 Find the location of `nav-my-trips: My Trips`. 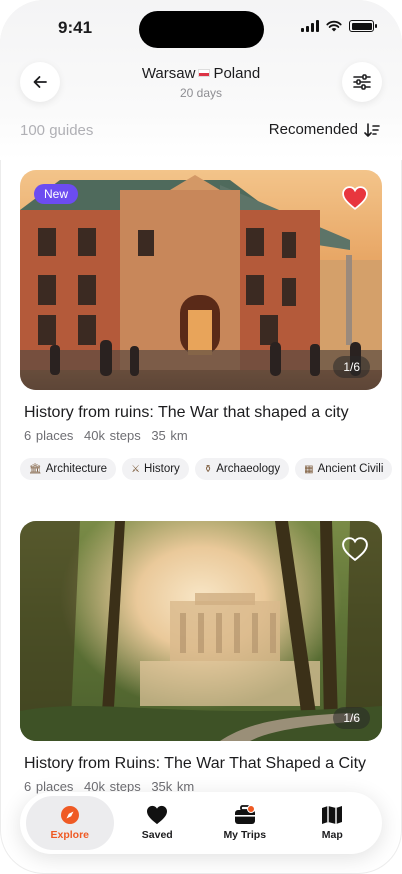

nav-my-trips: My Trips is located at coordinates (245, 823).